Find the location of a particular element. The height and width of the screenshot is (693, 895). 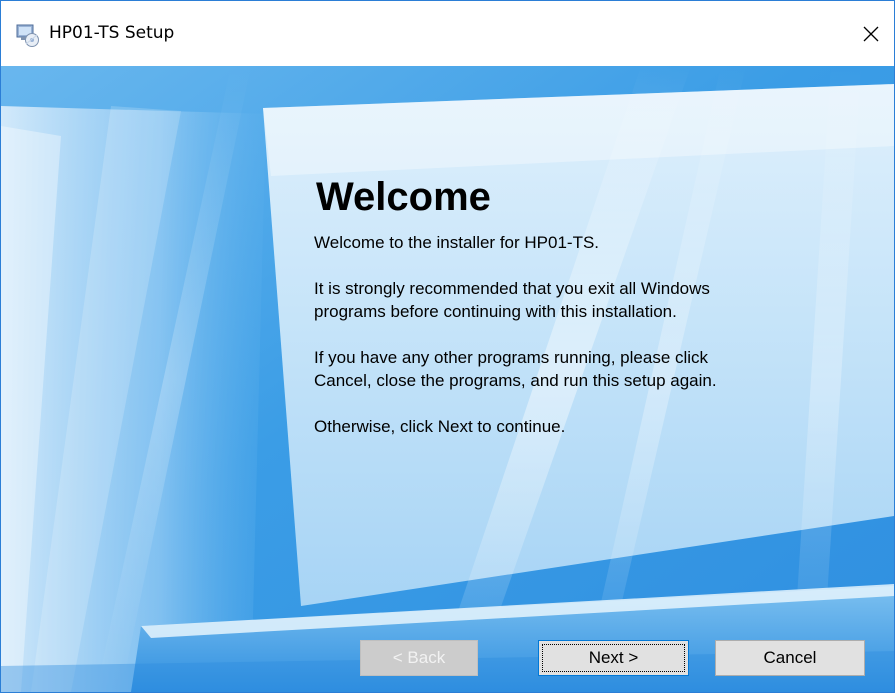

welcome-paragraph: Welcome to the installer for HP01-TS. is located at coordinates (457, 242).